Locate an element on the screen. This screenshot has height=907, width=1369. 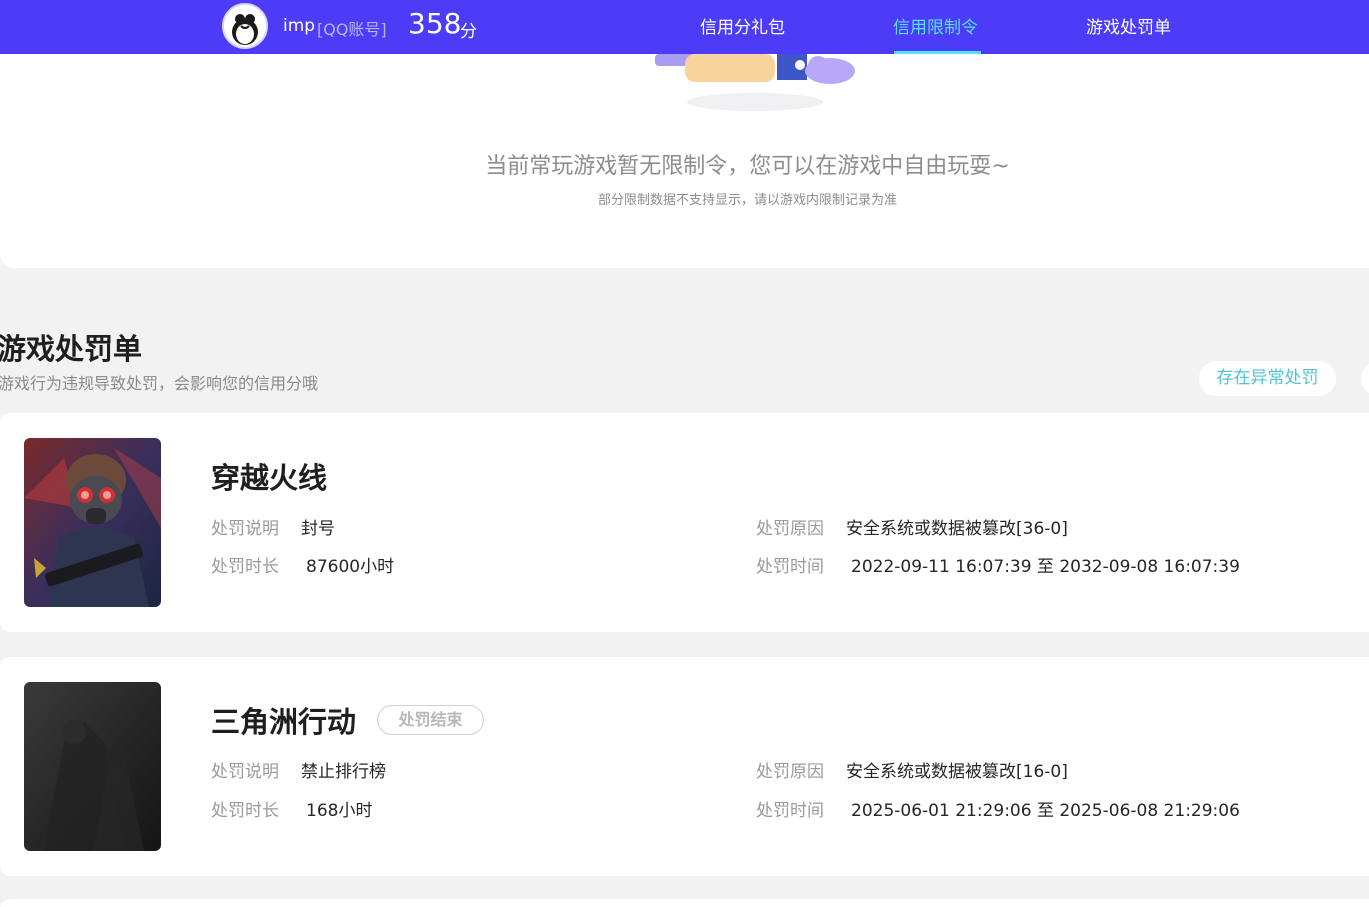
soldier-cover-icon is located at coordinates (92, 522).